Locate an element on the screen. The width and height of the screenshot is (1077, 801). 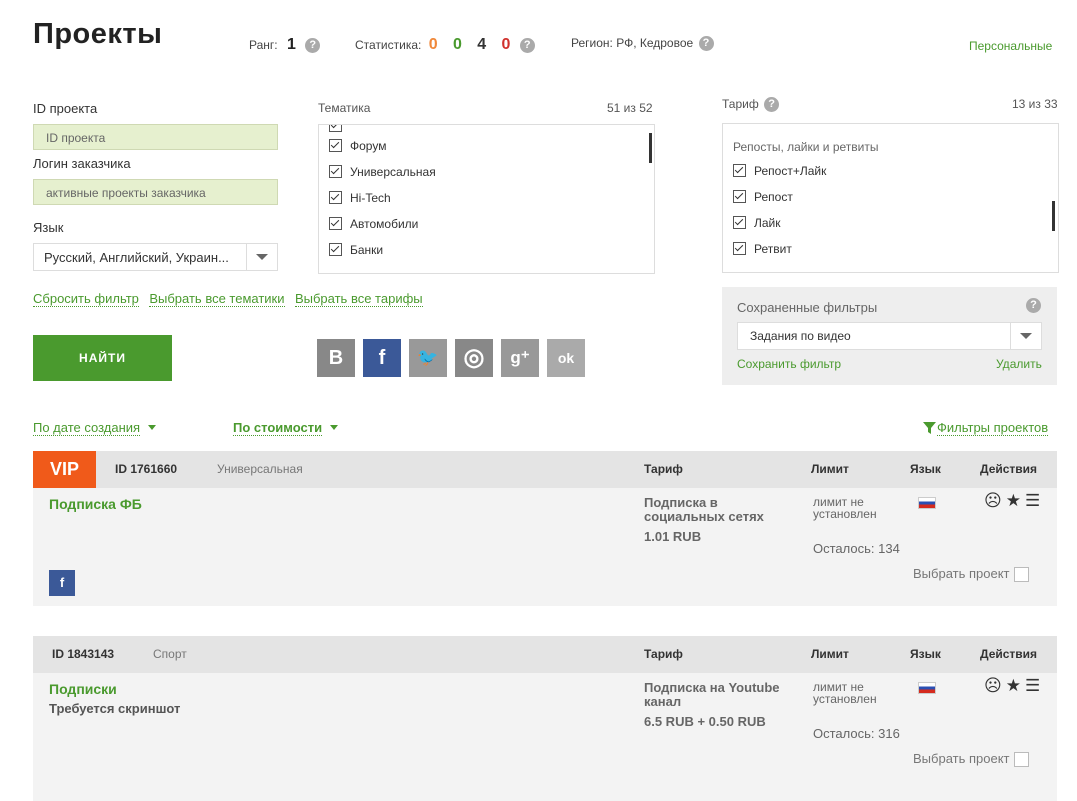
twitter-icon: 🐦 is located at coordinates (428, 358).